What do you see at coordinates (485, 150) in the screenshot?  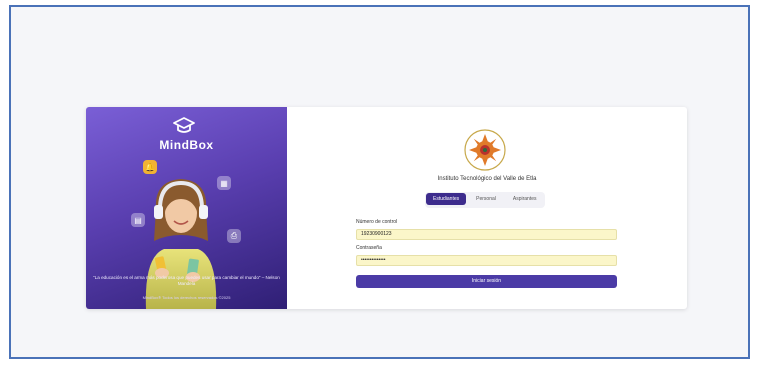 I see `institute-seal-logo` at bounding box center [485, 150].